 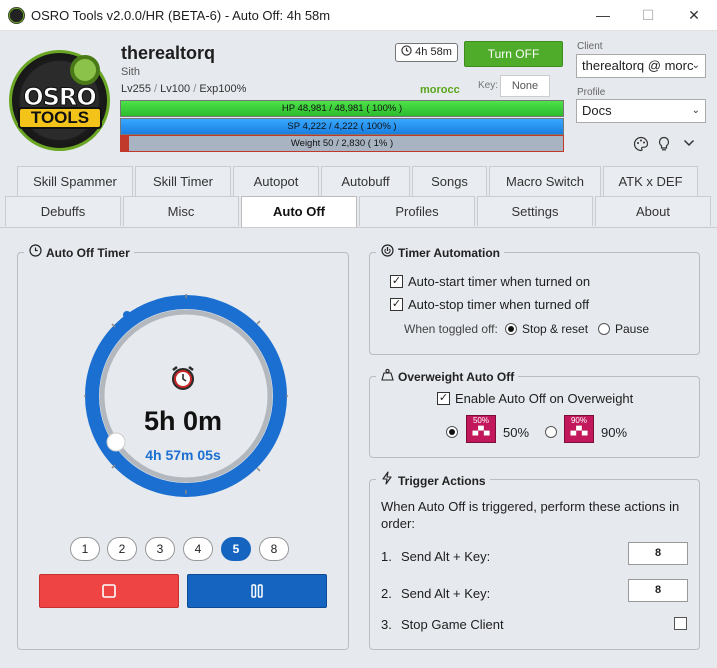 What do you see at coordinates (186, 396) in the screenshot?
I see `timer-ring` at bounding box center [186, 396].